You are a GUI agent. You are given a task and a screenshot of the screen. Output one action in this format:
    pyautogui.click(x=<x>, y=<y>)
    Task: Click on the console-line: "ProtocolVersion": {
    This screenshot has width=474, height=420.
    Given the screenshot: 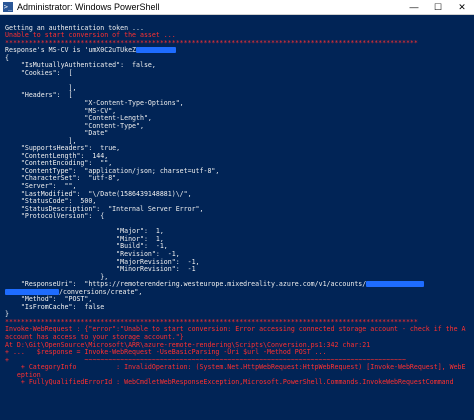 What is the action you would take?
    pyautogui.click(x=239, y=216)
    